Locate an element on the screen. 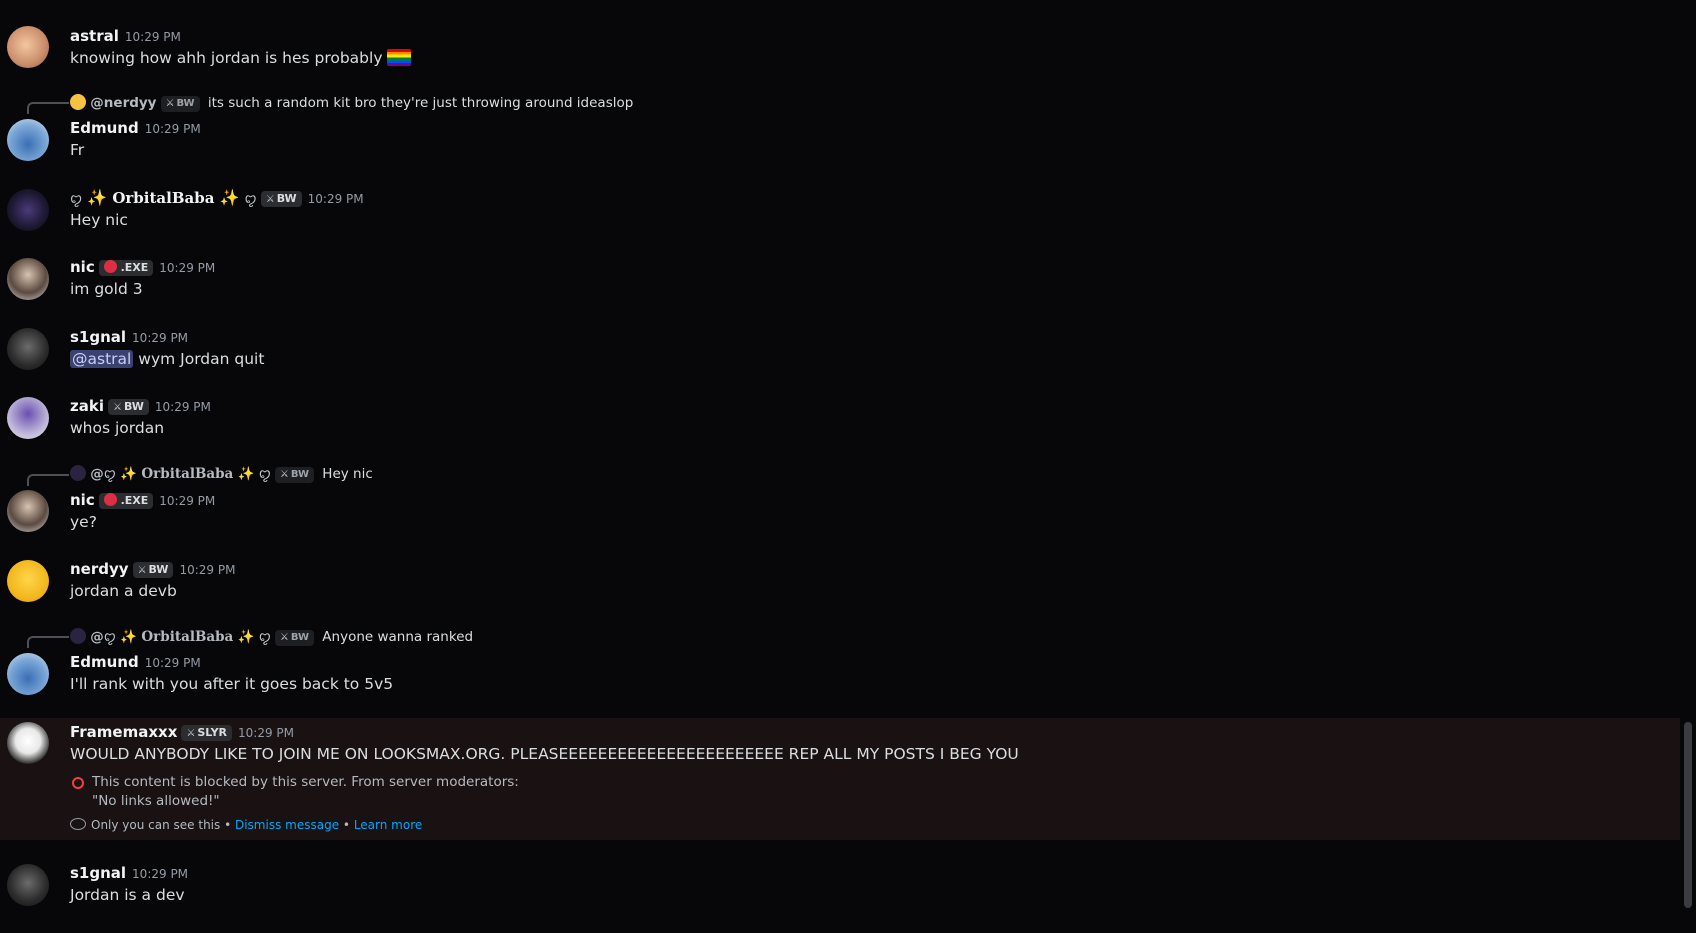  username: astral is located at coordinates (94, 36).